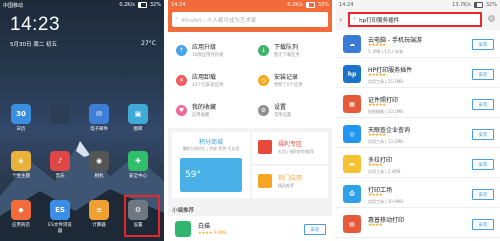  Describe the element at coordinates (138, 129) in the screenshot. I see `app-label: 图库` at that location.